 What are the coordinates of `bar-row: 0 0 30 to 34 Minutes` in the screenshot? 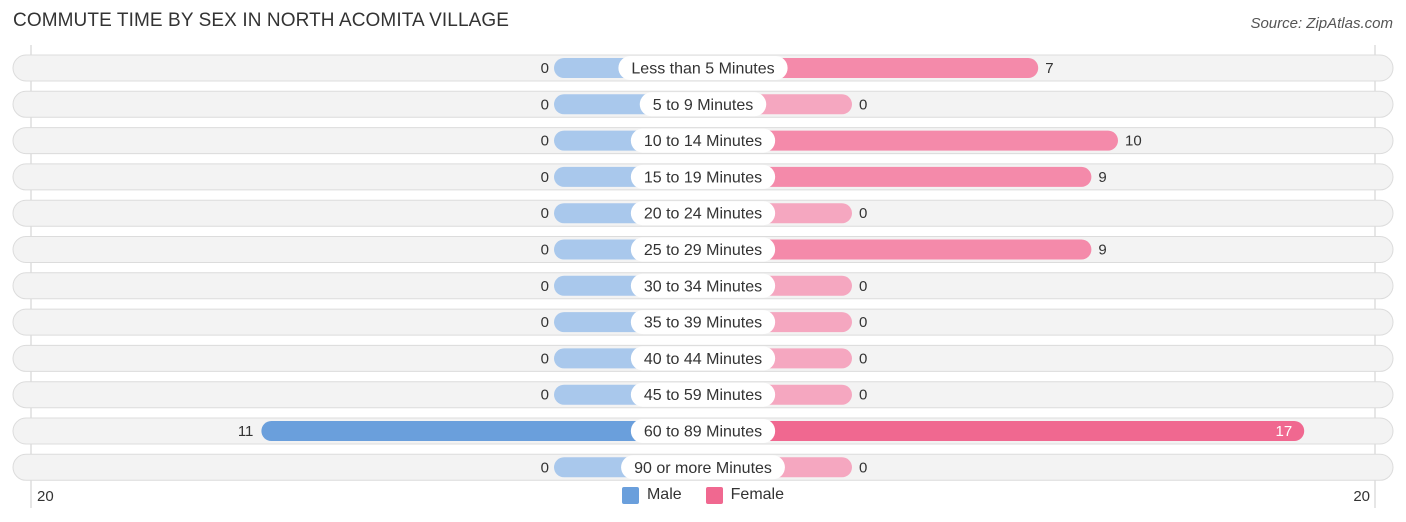 It's located at (703, 286).